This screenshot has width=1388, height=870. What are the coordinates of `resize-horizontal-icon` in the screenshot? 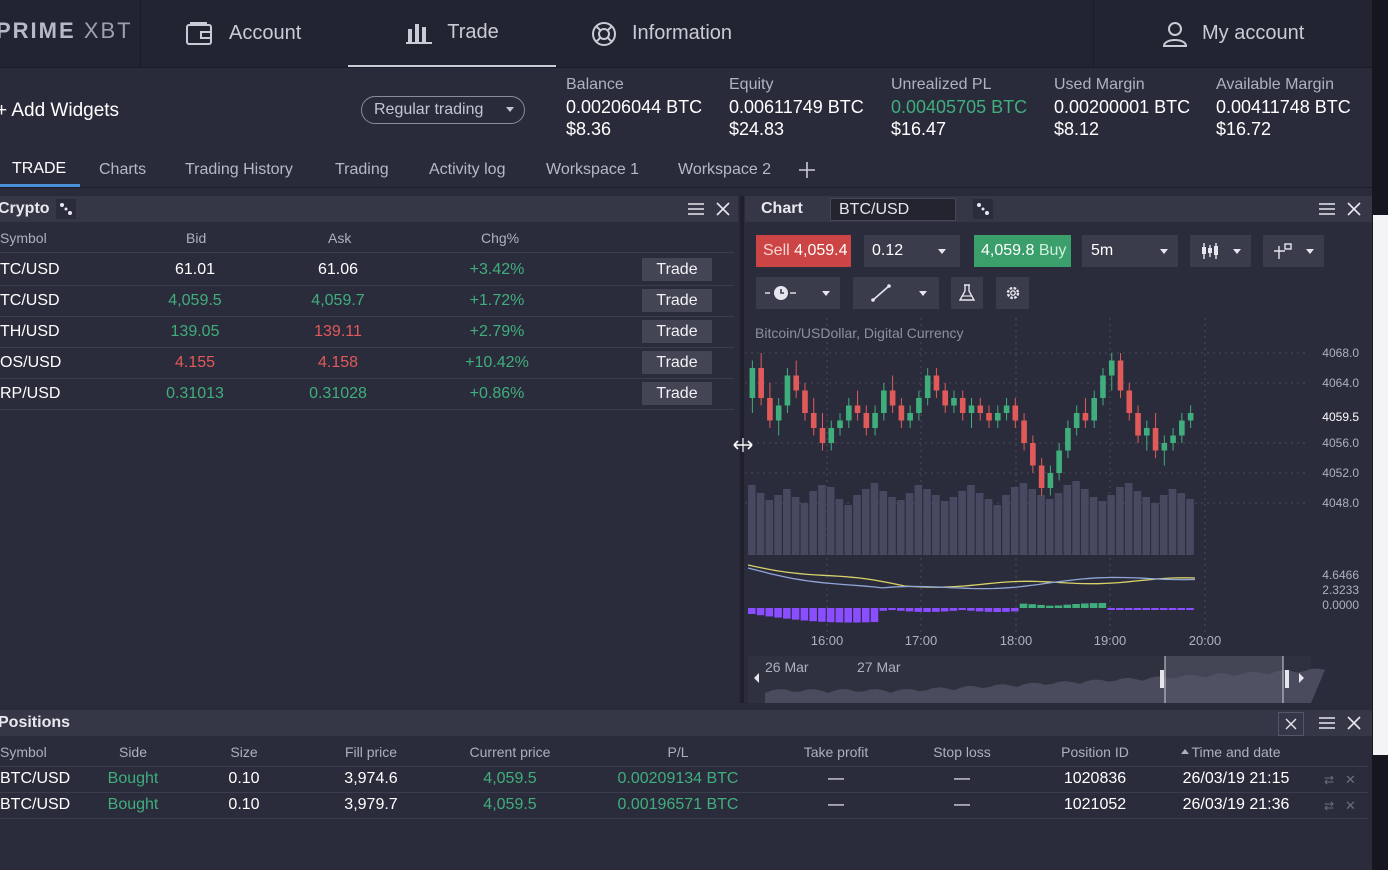 It's located at (743, 447).